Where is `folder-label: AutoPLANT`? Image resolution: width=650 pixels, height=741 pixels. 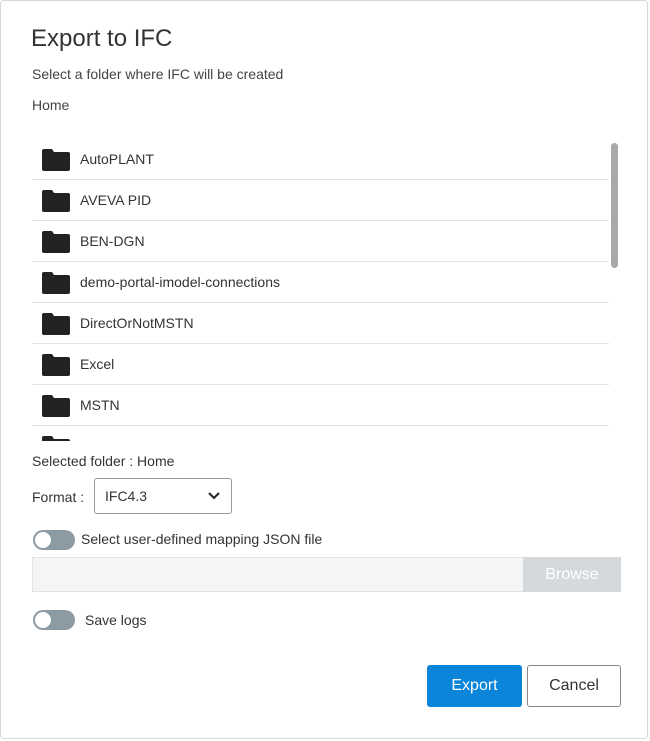 folder-label: AutoPLANT is located at coordinates (117, 159).